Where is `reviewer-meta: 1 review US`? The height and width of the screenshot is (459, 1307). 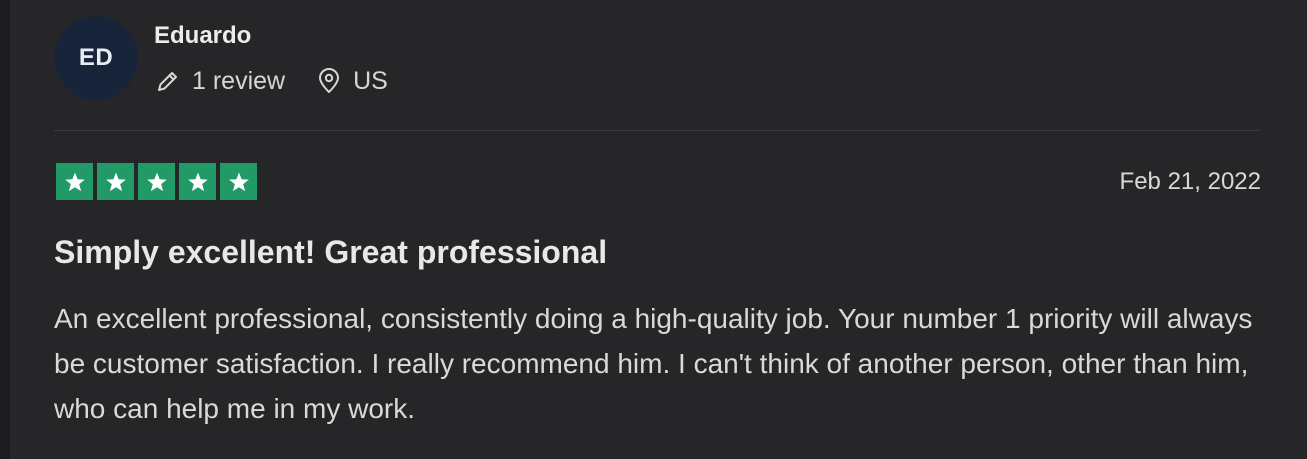 reviewer-meta: 1 review US is located at coordinates (272, 81).